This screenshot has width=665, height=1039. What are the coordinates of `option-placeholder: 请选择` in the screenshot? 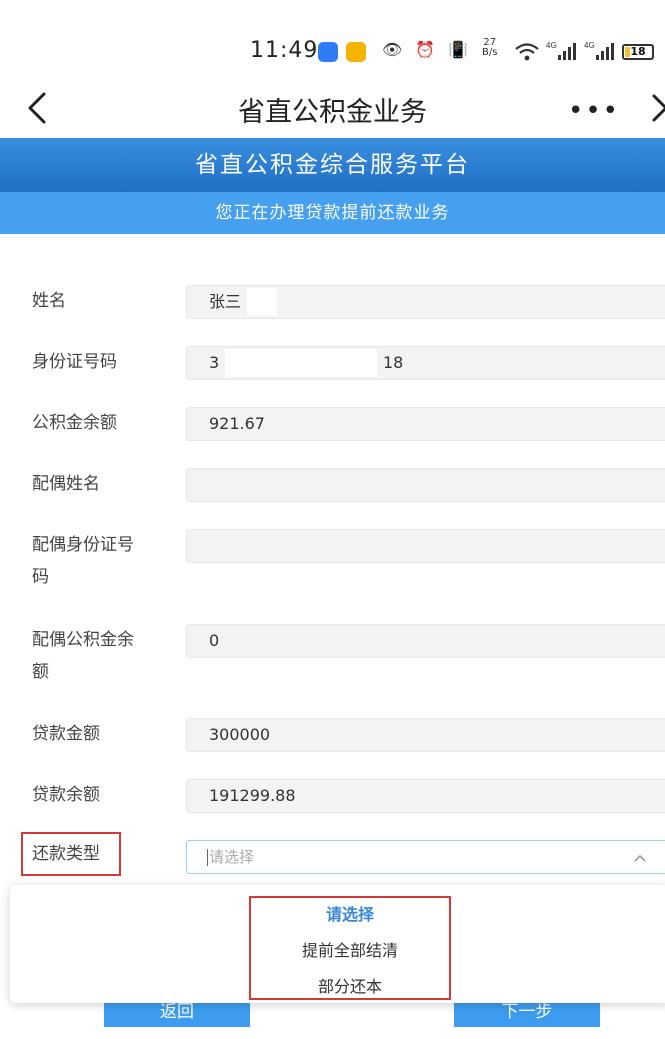 It's located at (350, 913).